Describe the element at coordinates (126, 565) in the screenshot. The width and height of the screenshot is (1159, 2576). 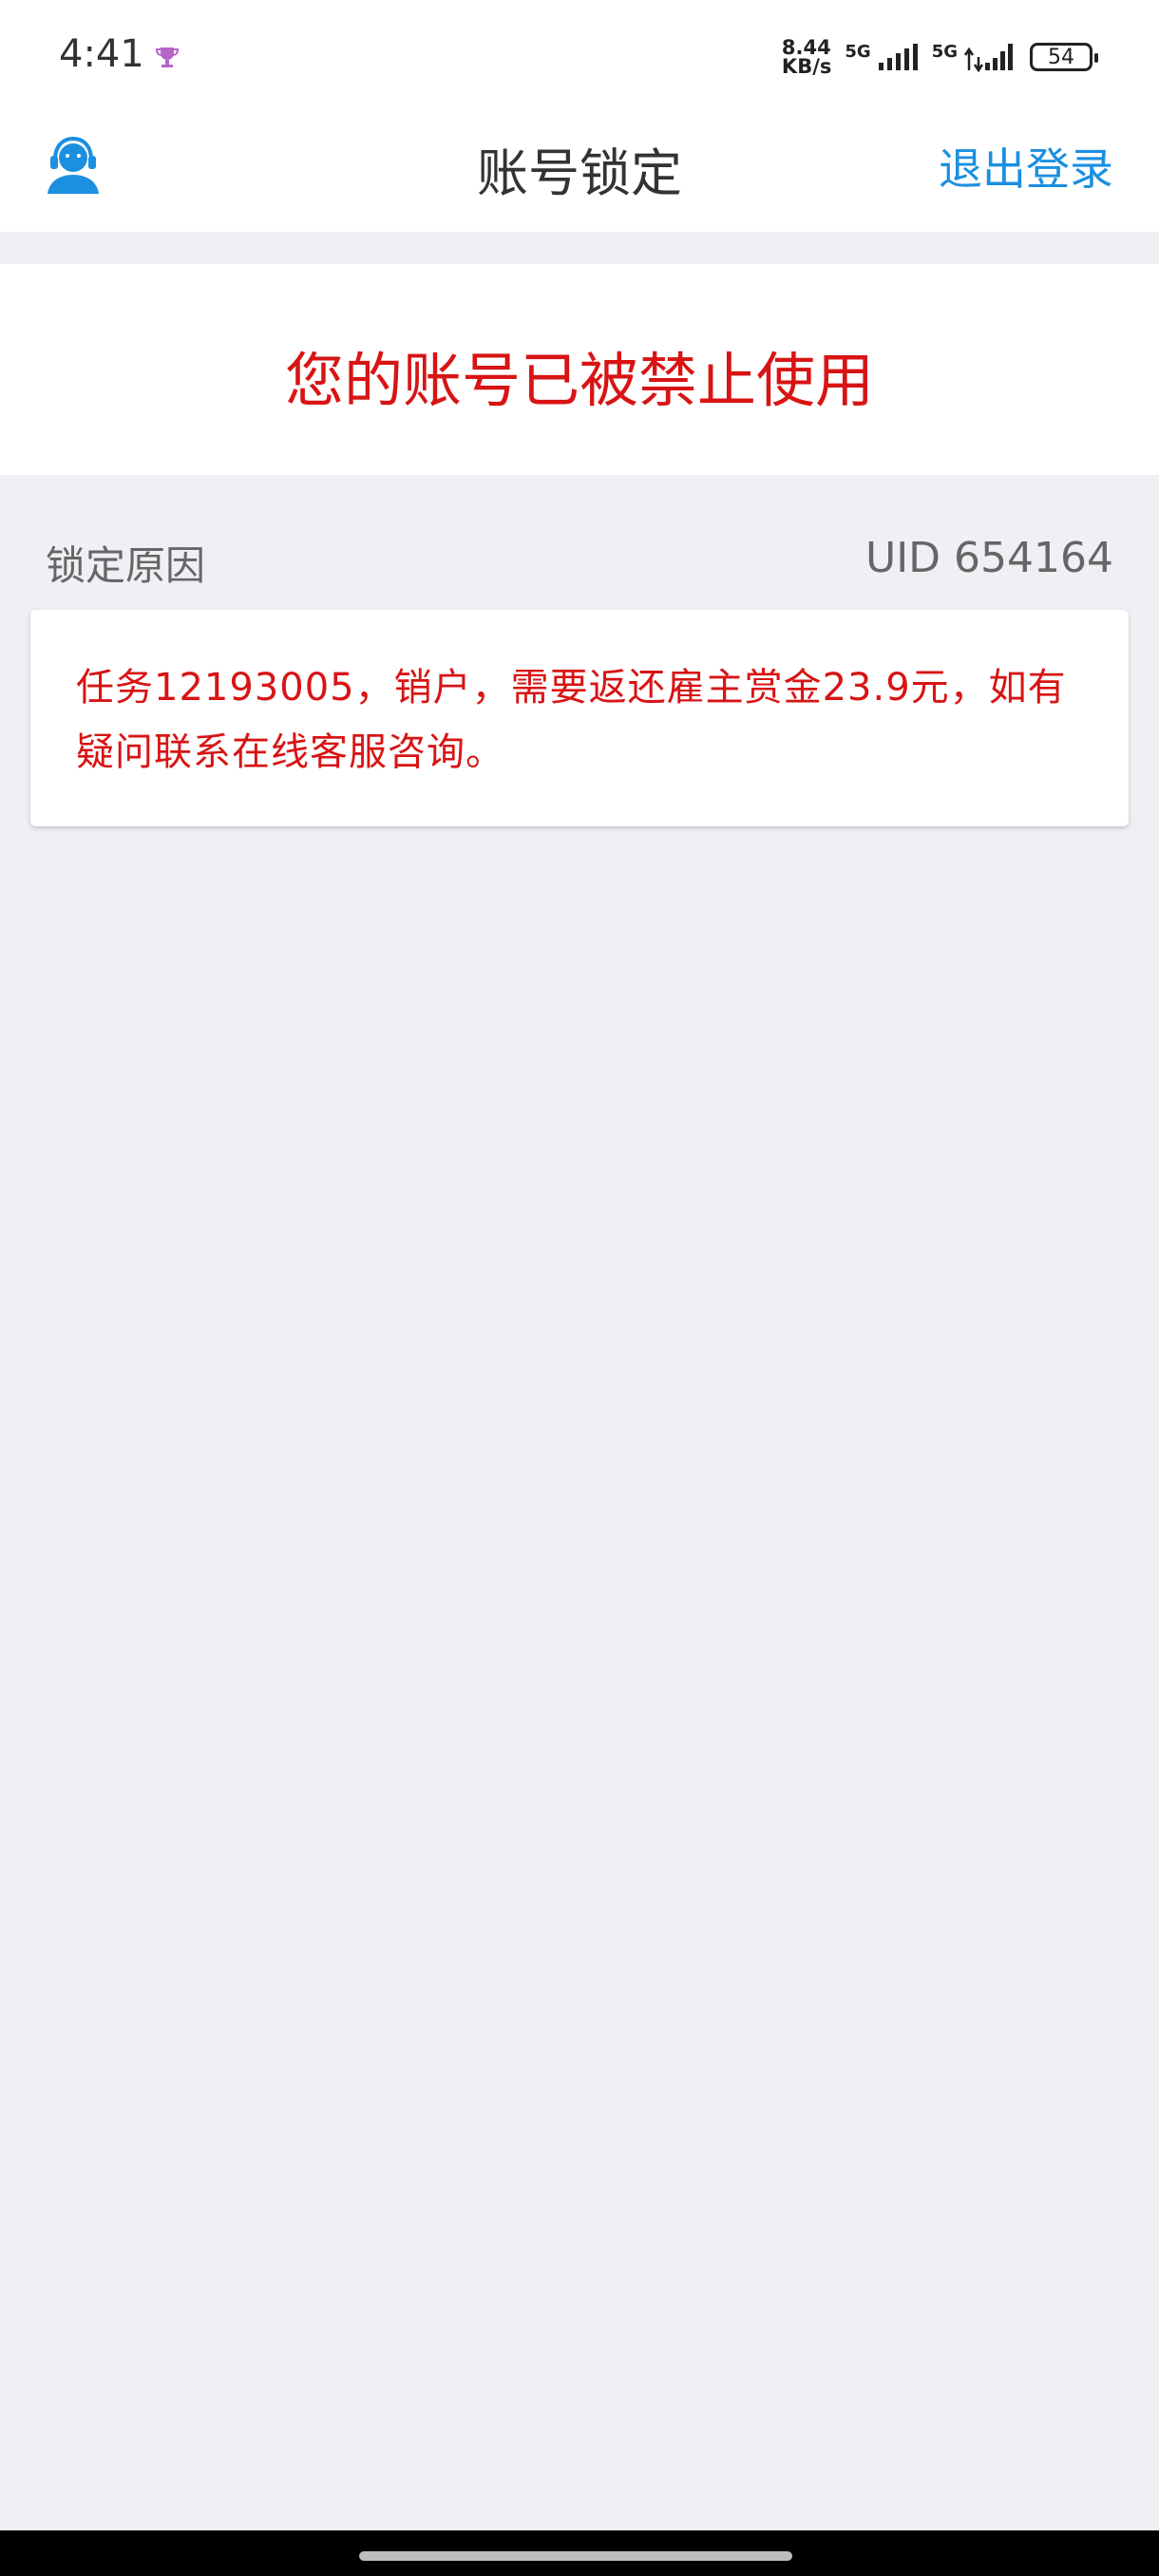
I see `lock-reason-label: 锁定原因` at that location.